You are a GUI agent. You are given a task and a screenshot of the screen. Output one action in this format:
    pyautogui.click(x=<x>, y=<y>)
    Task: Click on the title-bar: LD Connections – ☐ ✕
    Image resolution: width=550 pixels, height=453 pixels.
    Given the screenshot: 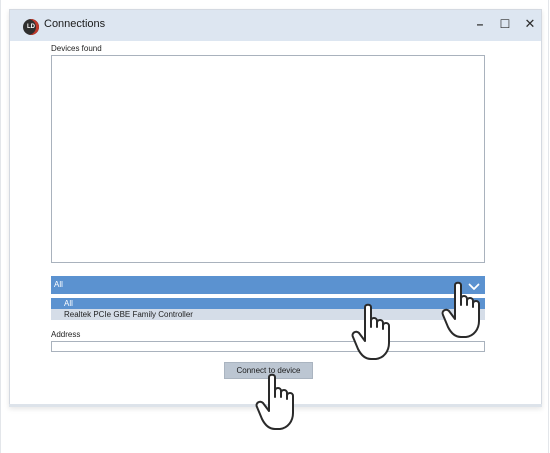 What is the action you would take?
    pyautogui.click(x=275, y=25)
    